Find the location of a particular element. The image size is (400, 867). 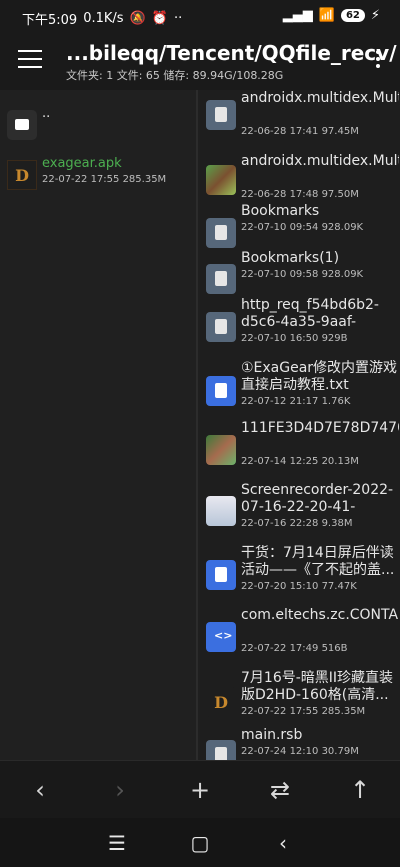

home-icon: ▢ is located at coordinates (200, 843).